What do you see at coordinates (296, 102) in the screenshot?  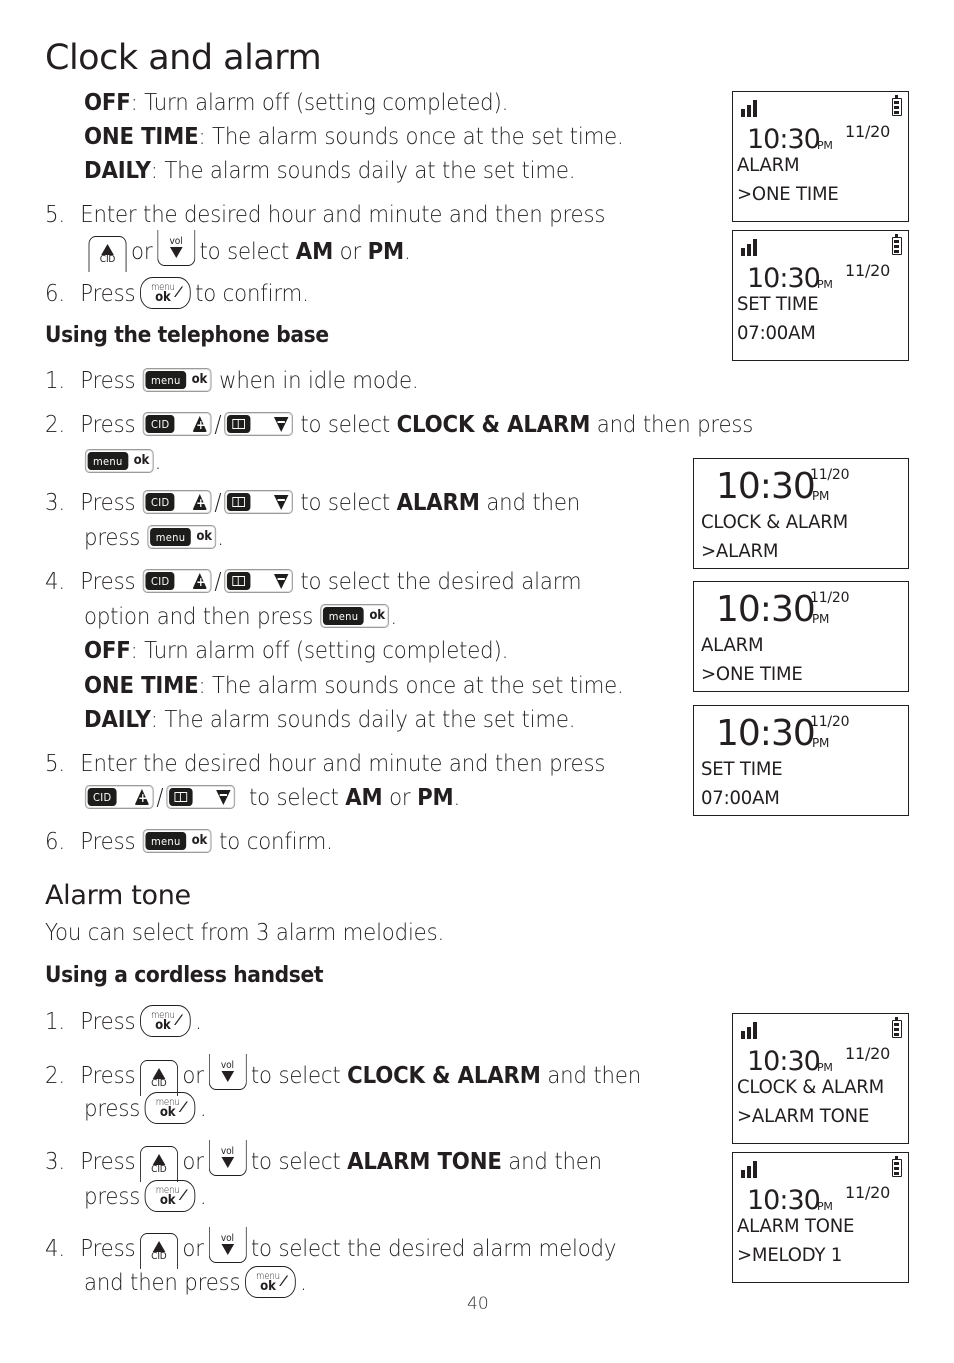 I see `option-off: OFF: Turn alarm off (setting completed).` at bounding box center [296, 102].